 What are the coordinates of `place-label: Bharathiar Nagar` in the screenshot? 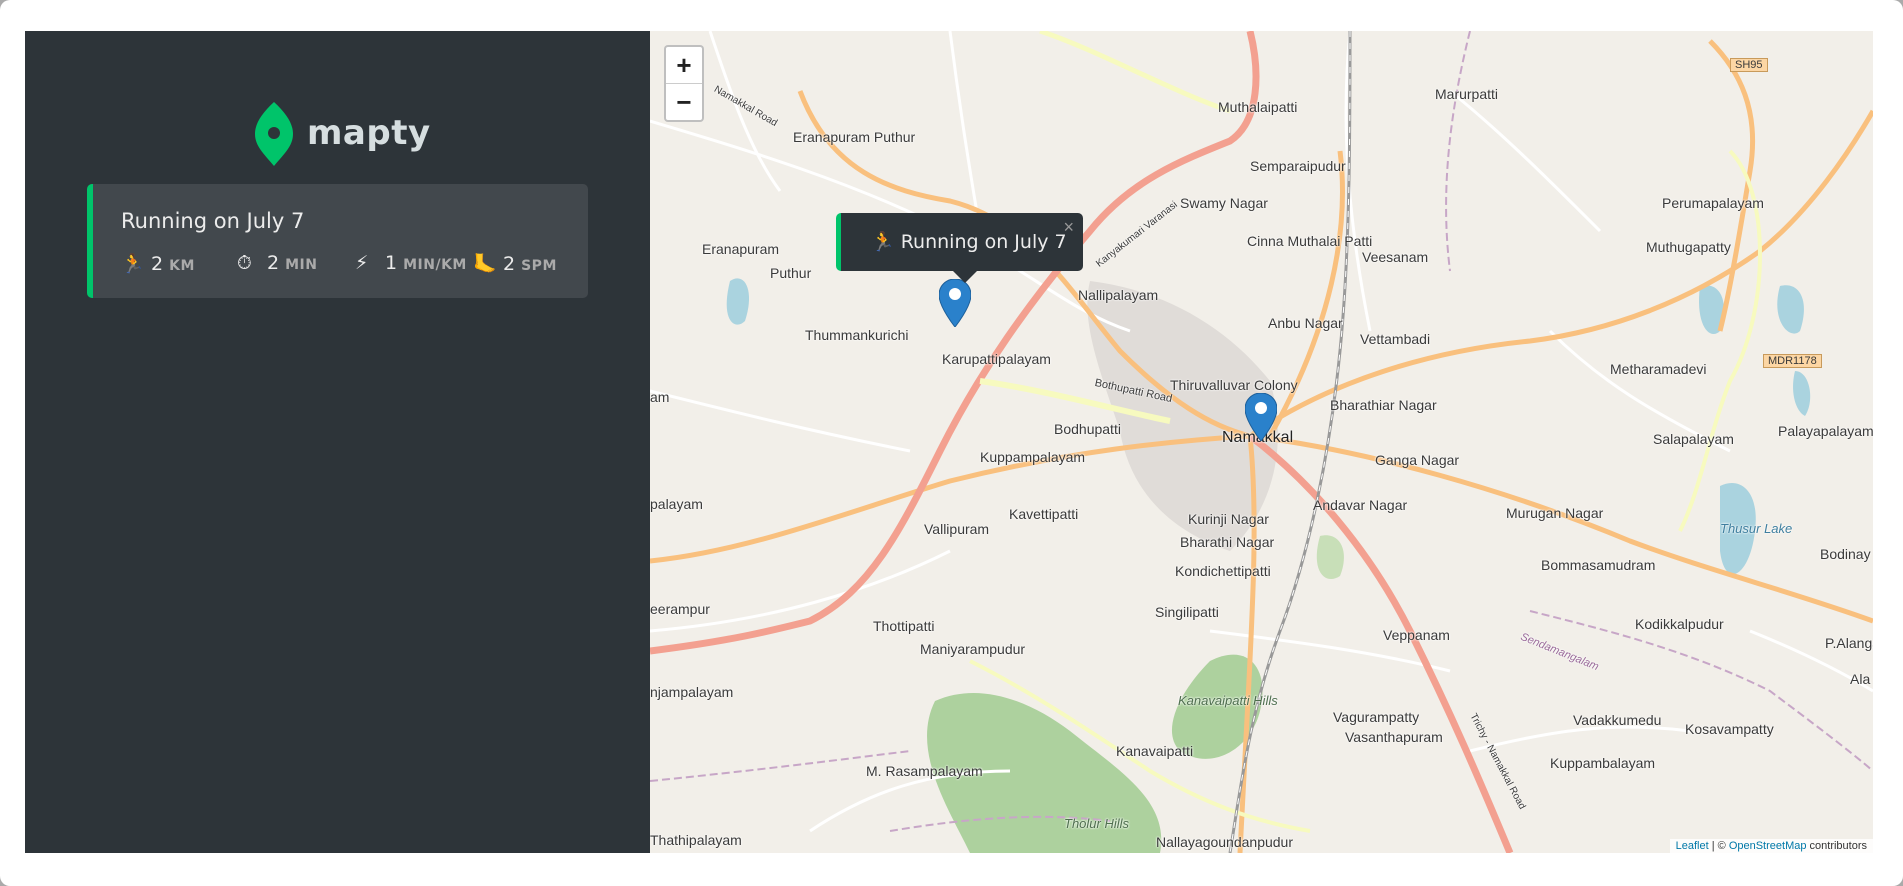 It's located at (1383, 405).